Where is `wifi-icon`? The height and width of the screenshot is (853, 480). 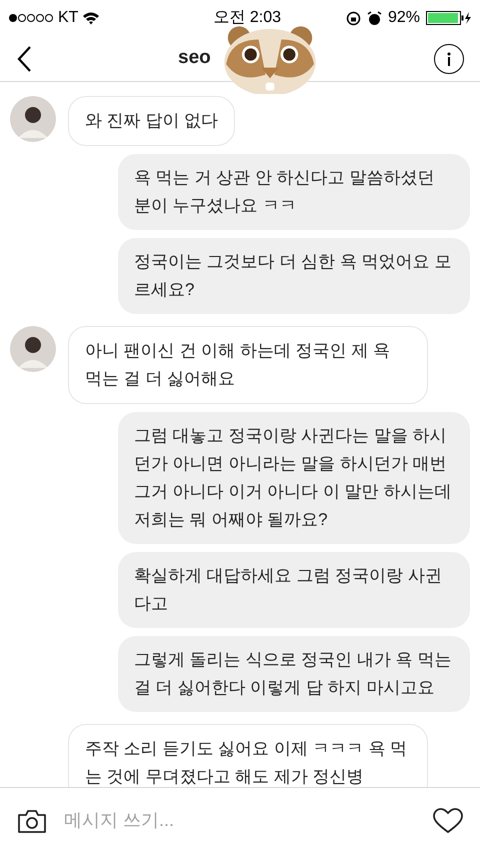 wifi-icon is located at coordinates (91, 18).